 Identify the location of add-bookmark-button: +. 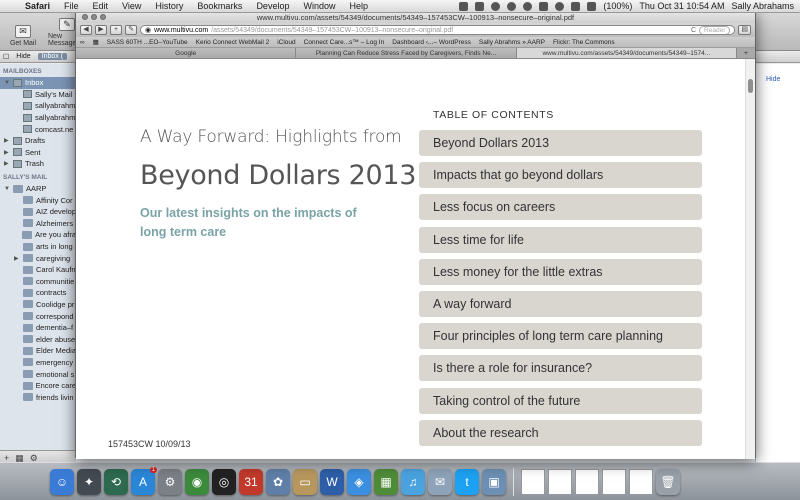
(116, 30).